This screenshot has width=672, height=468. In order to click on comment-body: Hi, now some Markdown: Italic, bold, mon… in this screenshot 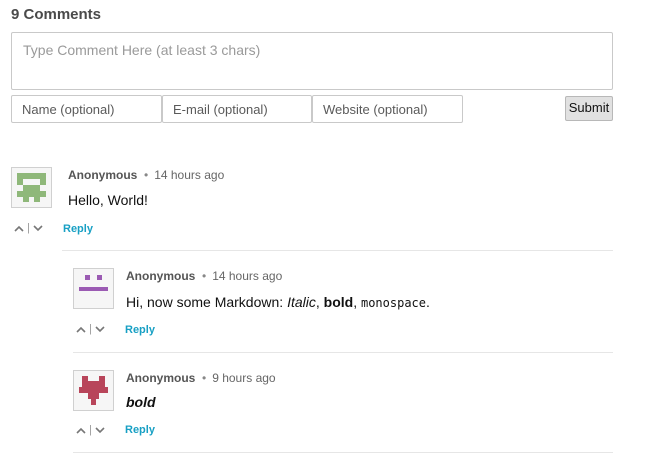, I will do `click(278, 302)`.